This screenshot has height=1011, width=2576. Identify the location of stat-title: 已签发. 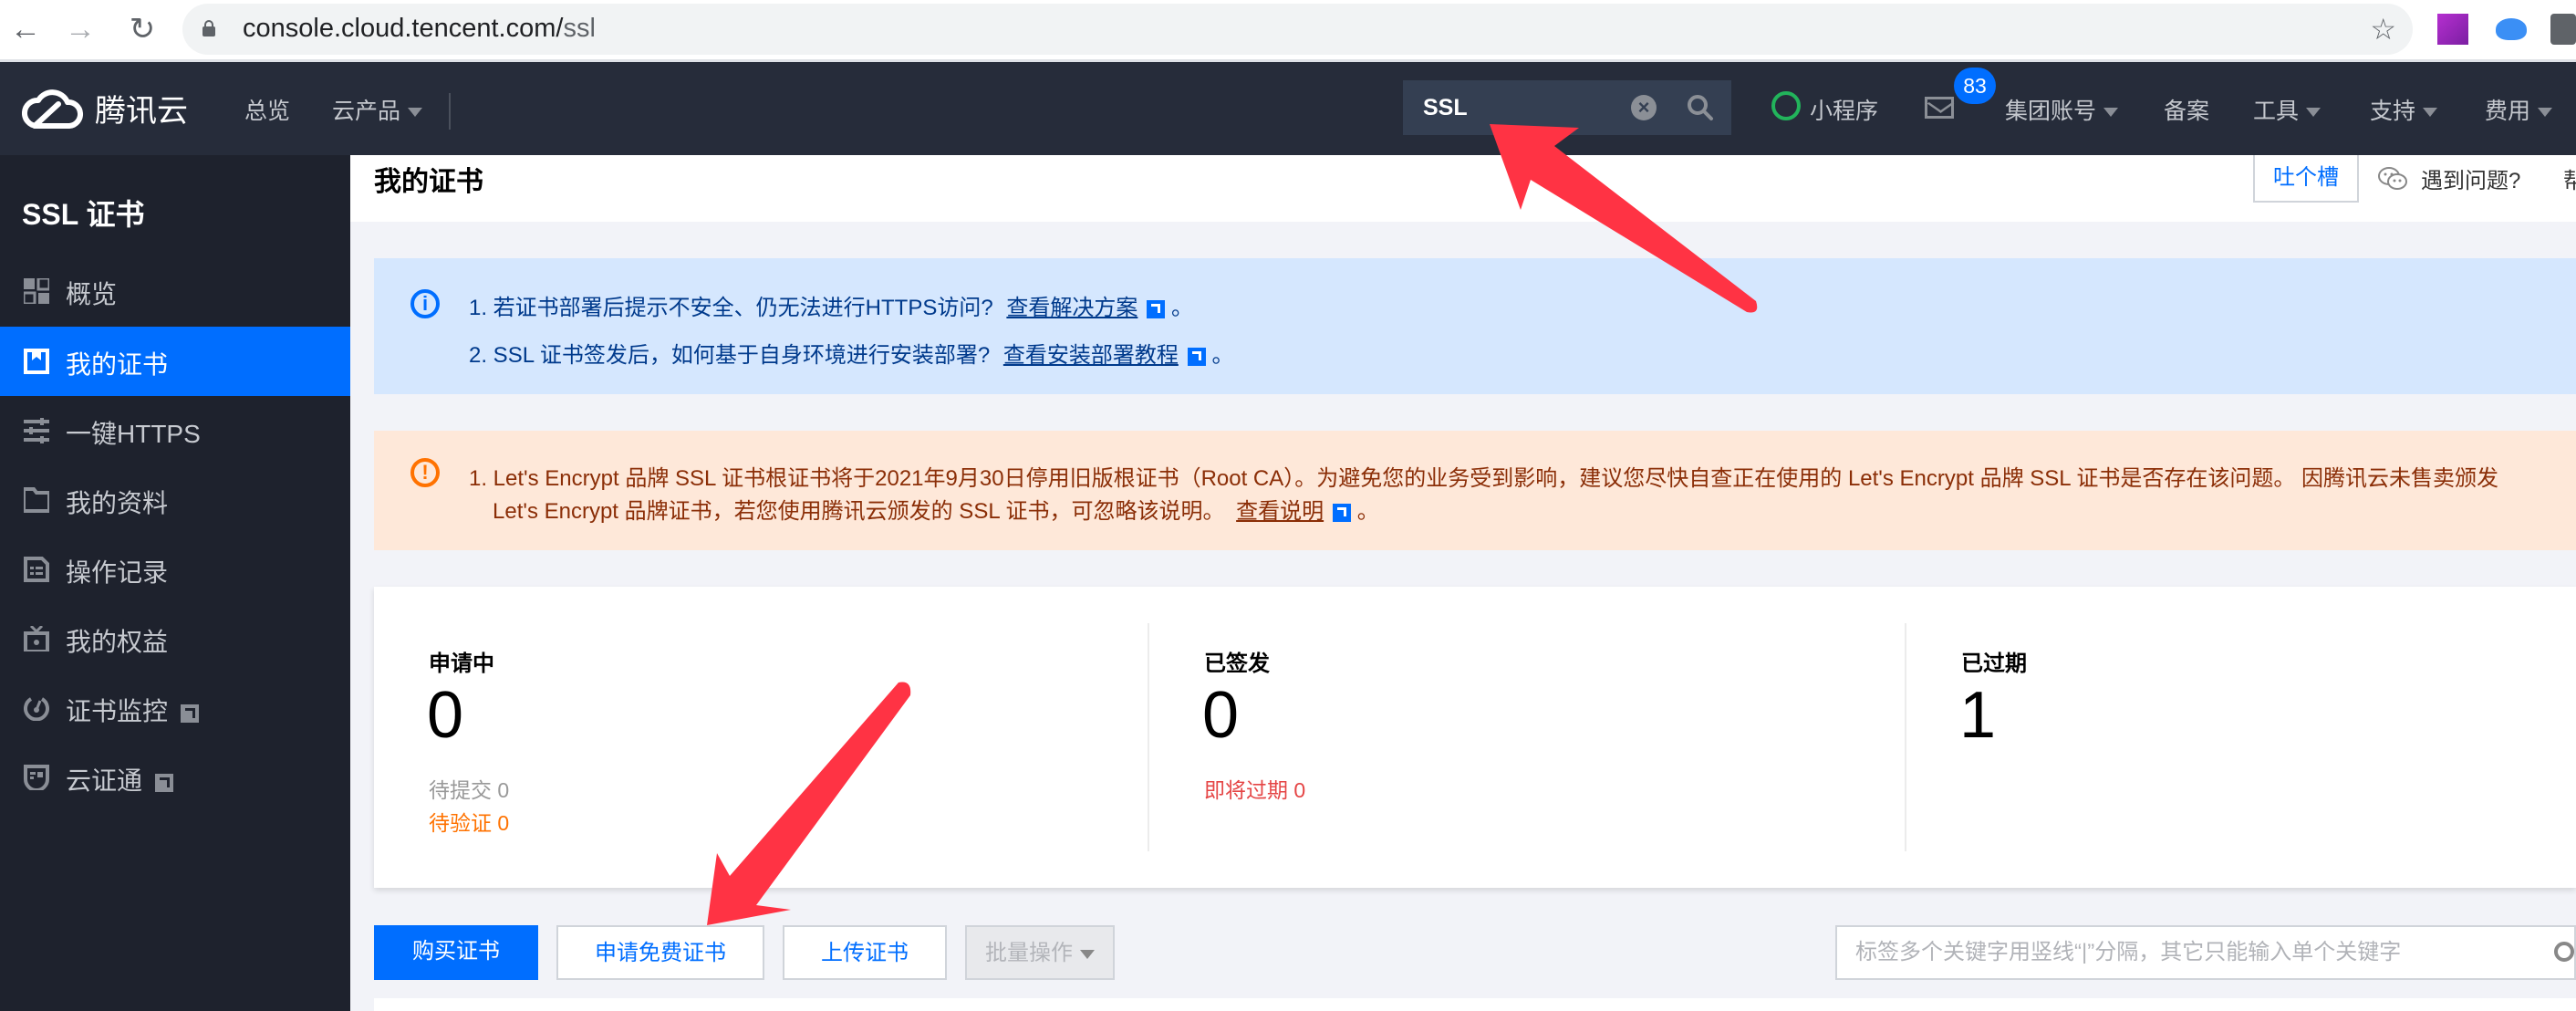
(1237, 663).